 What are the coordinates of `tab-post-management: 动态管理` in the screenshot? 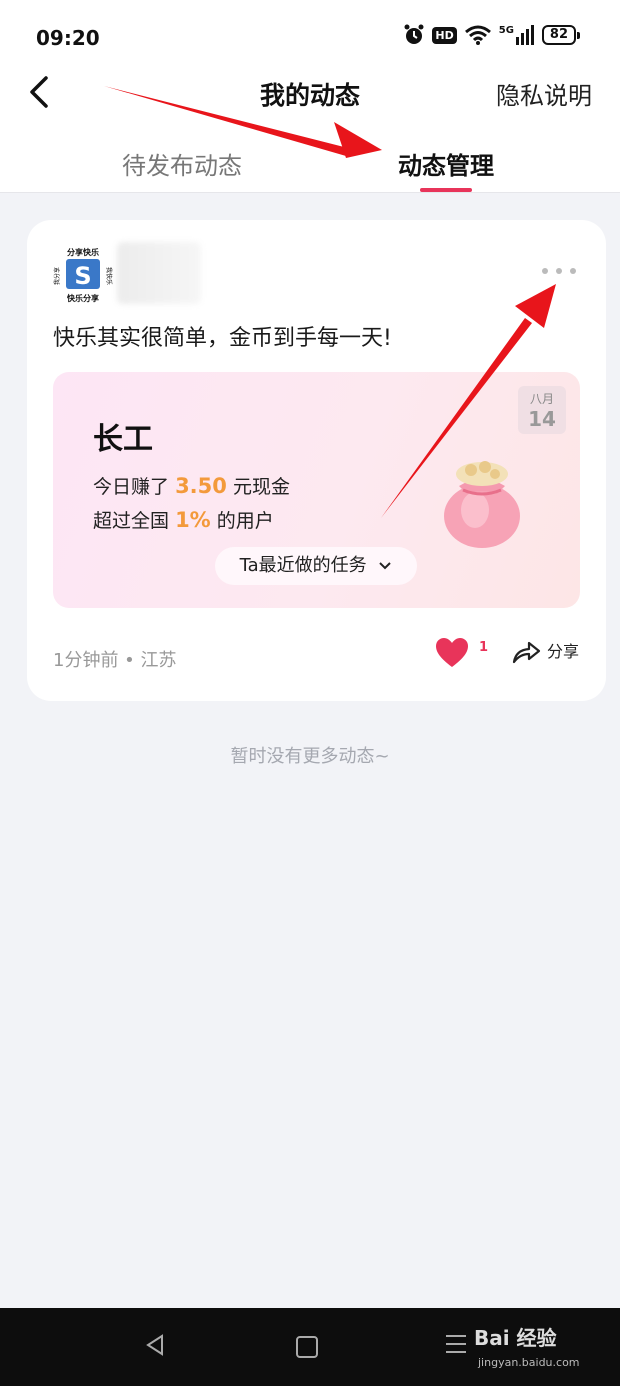 It's located at (446, 163).